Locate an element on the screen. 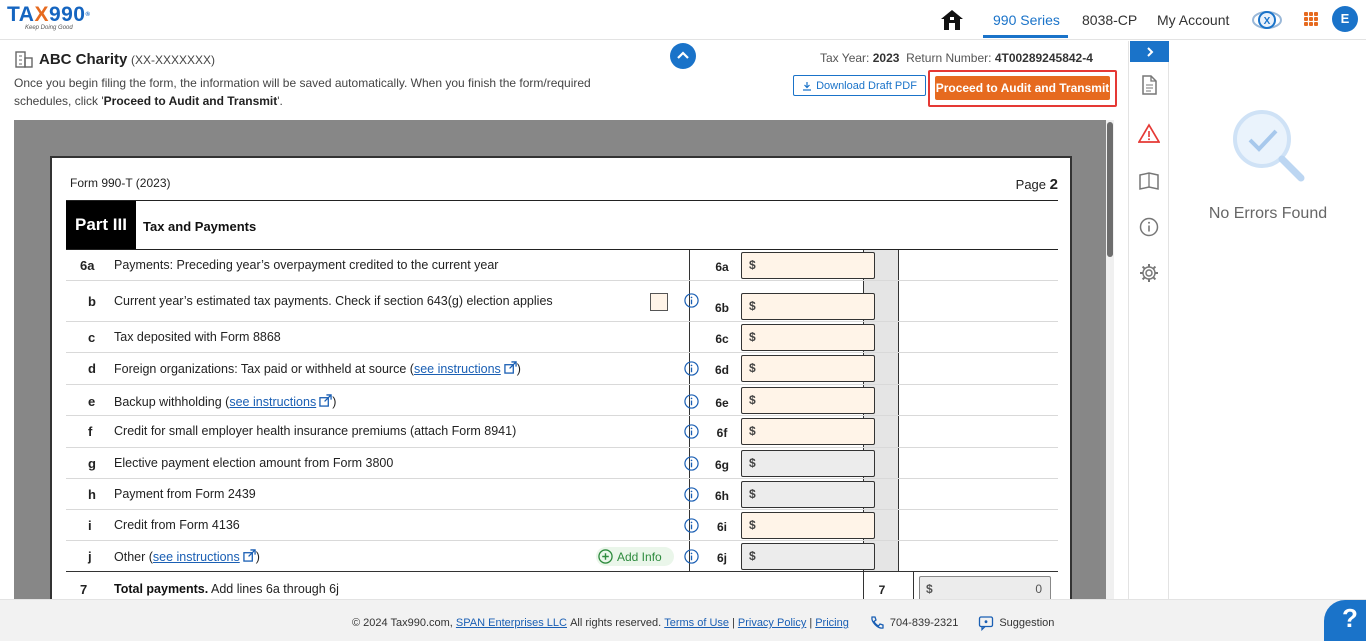  no-errors-found-text: No Errors Found is located at coordinates (1268, 213).